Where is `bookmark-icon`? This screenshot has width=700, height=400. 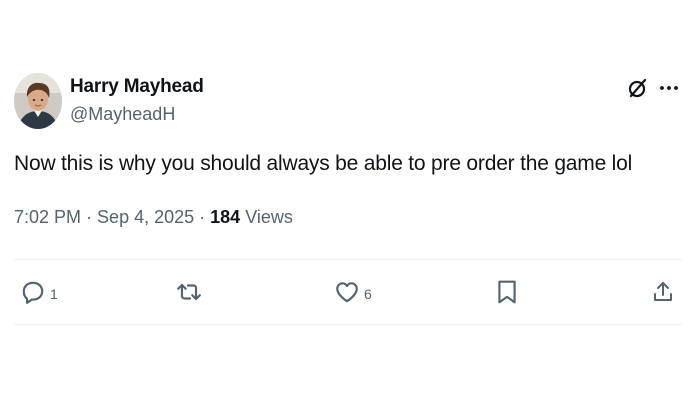
bookmark-icon is located at coordinates (507, 292).